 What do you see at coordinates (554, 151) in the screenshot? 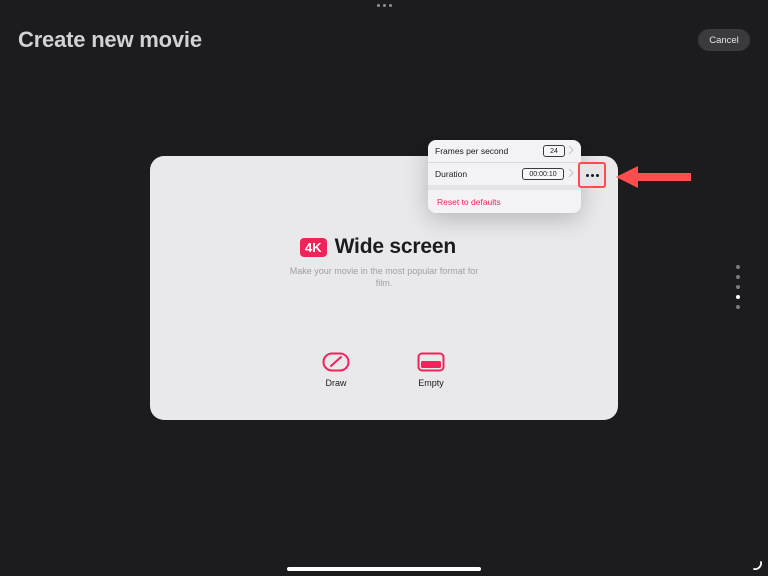
I see `fps-value: 24` at bounding box center [554, 151].